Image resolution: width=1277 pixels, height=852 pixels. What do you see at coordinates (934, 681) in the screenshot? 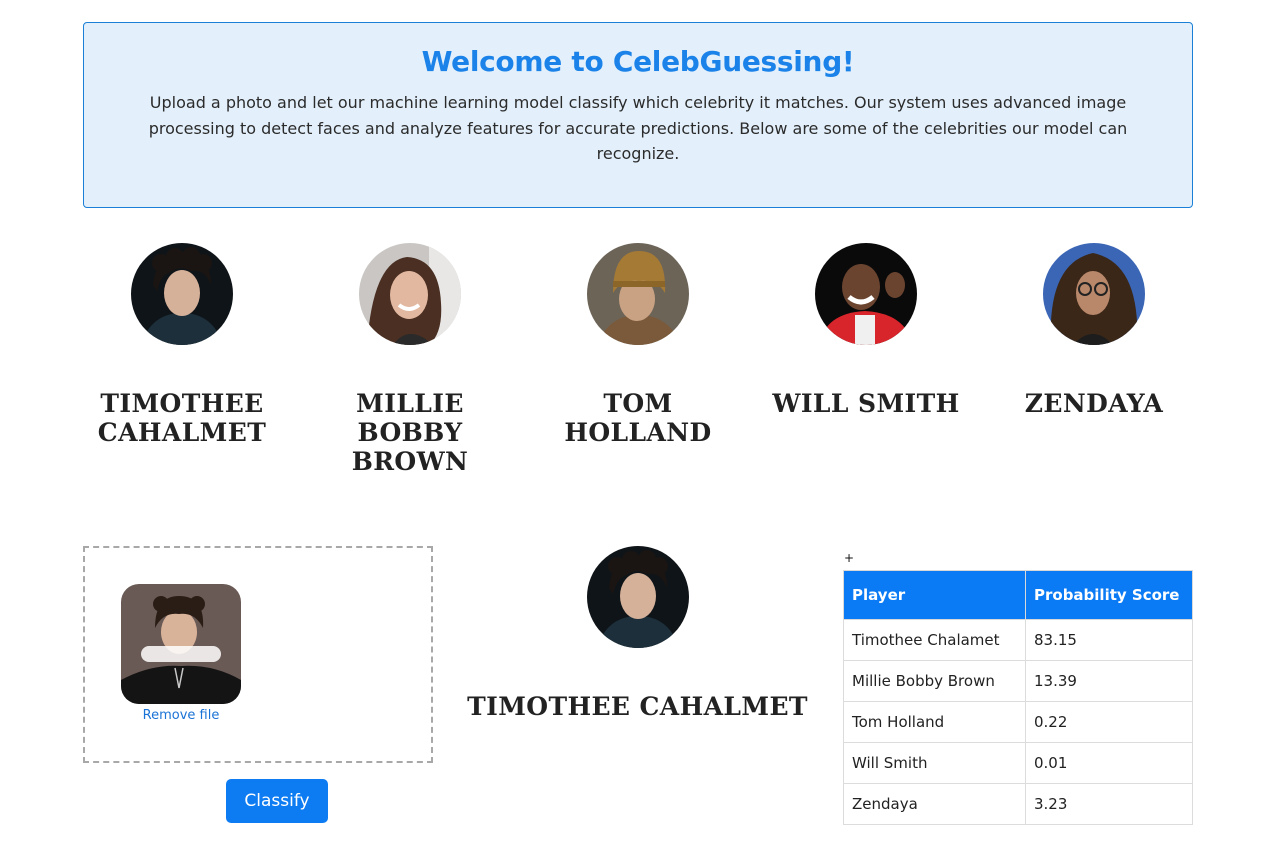
I see `player-cell: Millie Bobby Brown` at bounding box center [934, 681].